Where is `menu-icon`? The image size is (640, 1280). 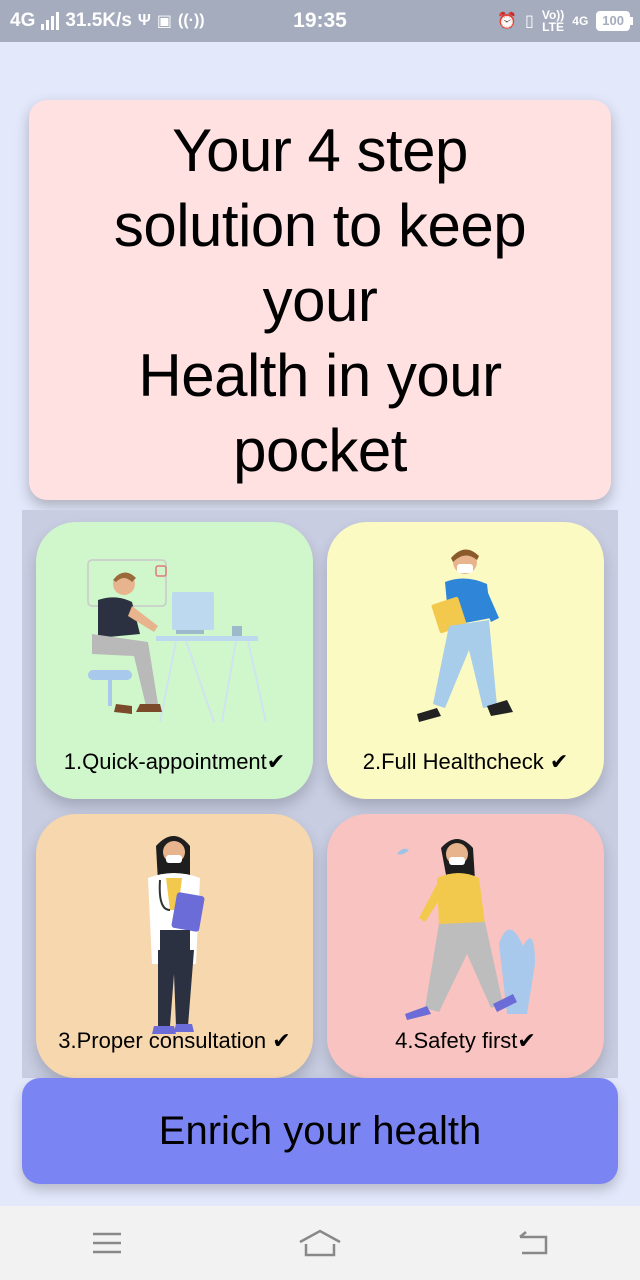
menu-icon is located at coordinates (106, 1243).